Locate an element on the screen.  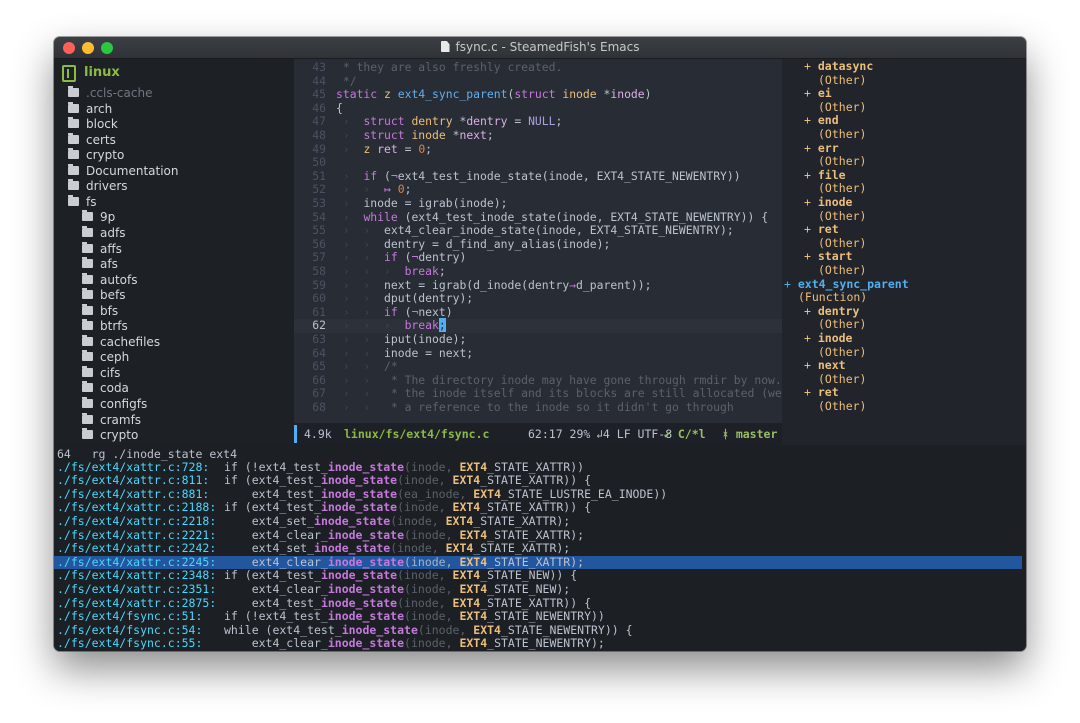
rg-file-location: ./fs/ext4/fsync.c:55: is located at coordinates (129, 644).